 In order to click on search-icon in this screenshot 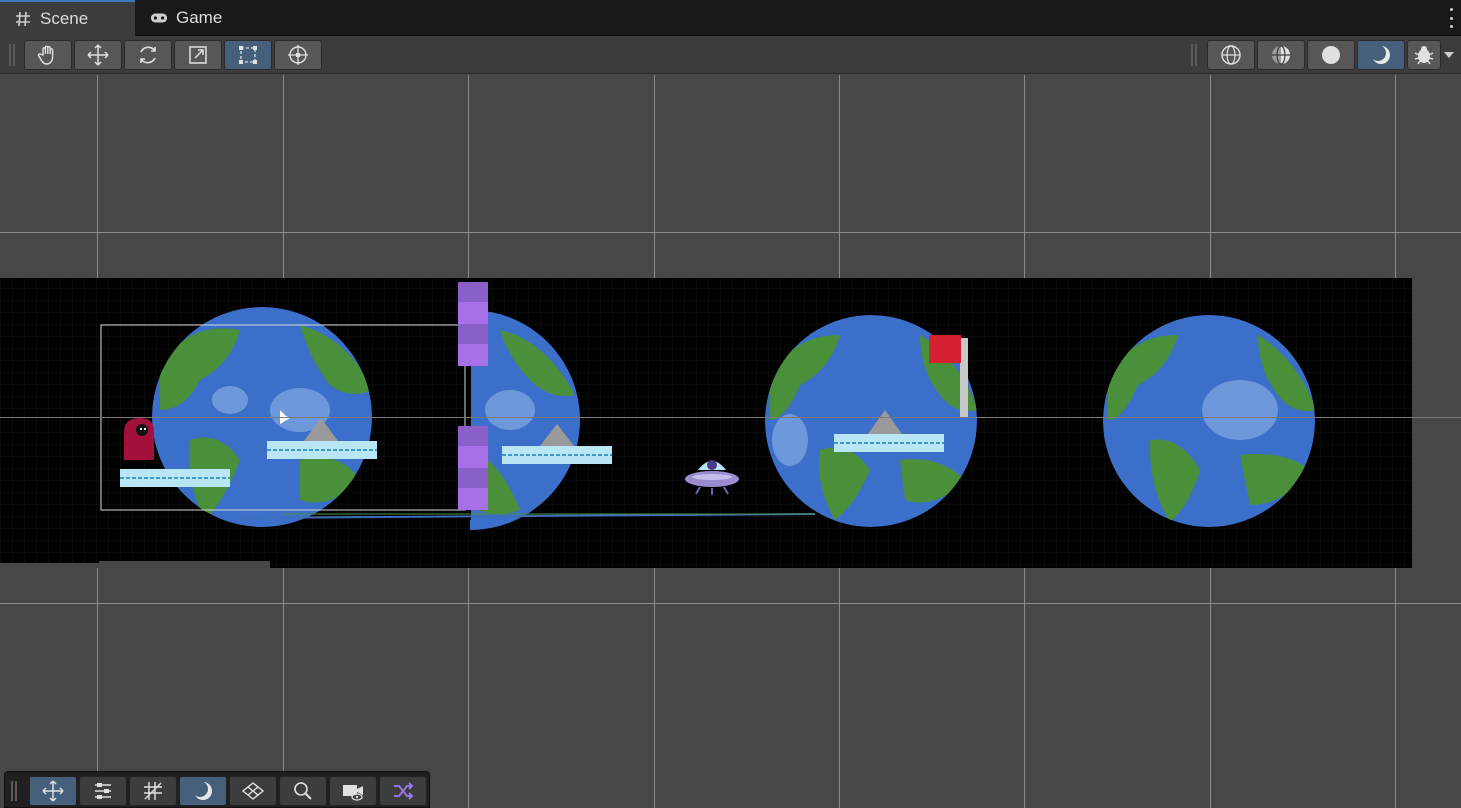, I will do `click(303, 791)`.